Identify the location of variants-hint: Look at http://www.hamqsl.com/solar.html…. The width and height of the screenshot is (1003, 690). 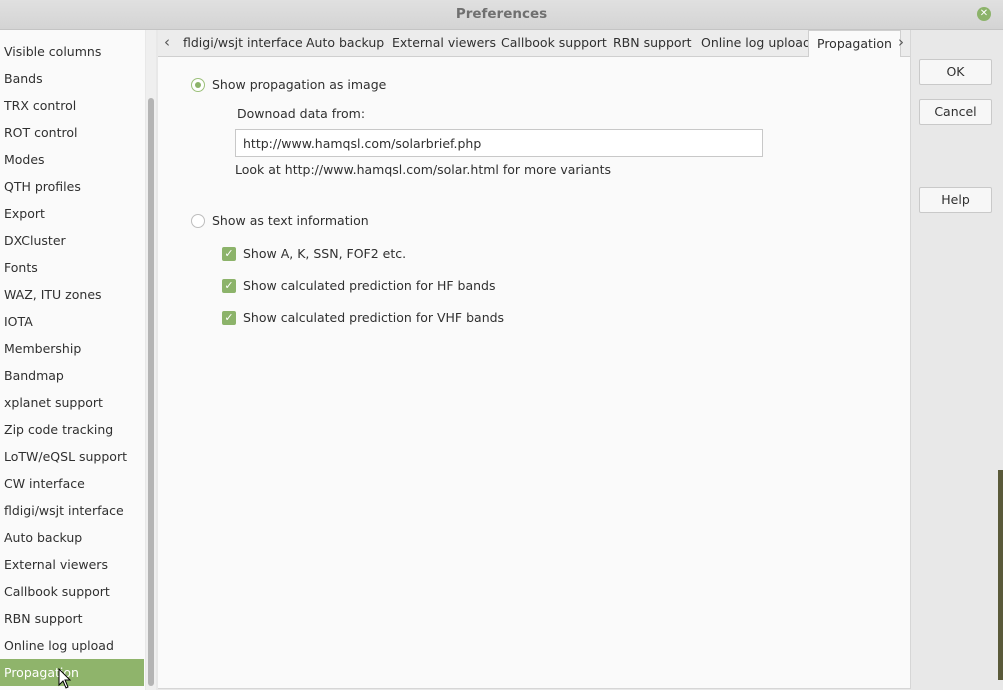
(423, 169).